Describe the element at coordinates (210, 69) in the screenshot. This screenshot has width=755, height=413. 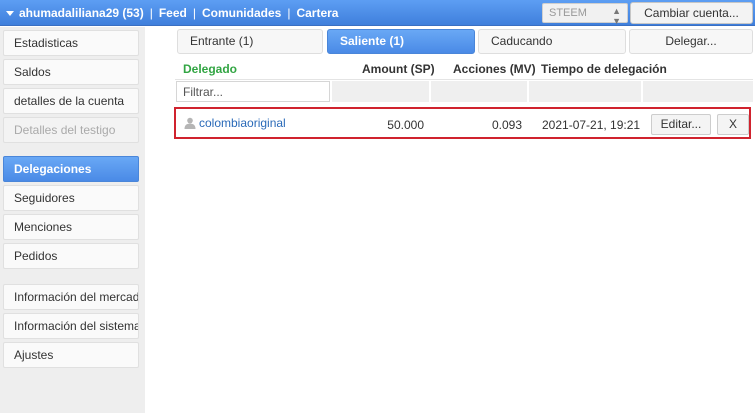
I see `column-header-delegatee: Delegado` at that location.